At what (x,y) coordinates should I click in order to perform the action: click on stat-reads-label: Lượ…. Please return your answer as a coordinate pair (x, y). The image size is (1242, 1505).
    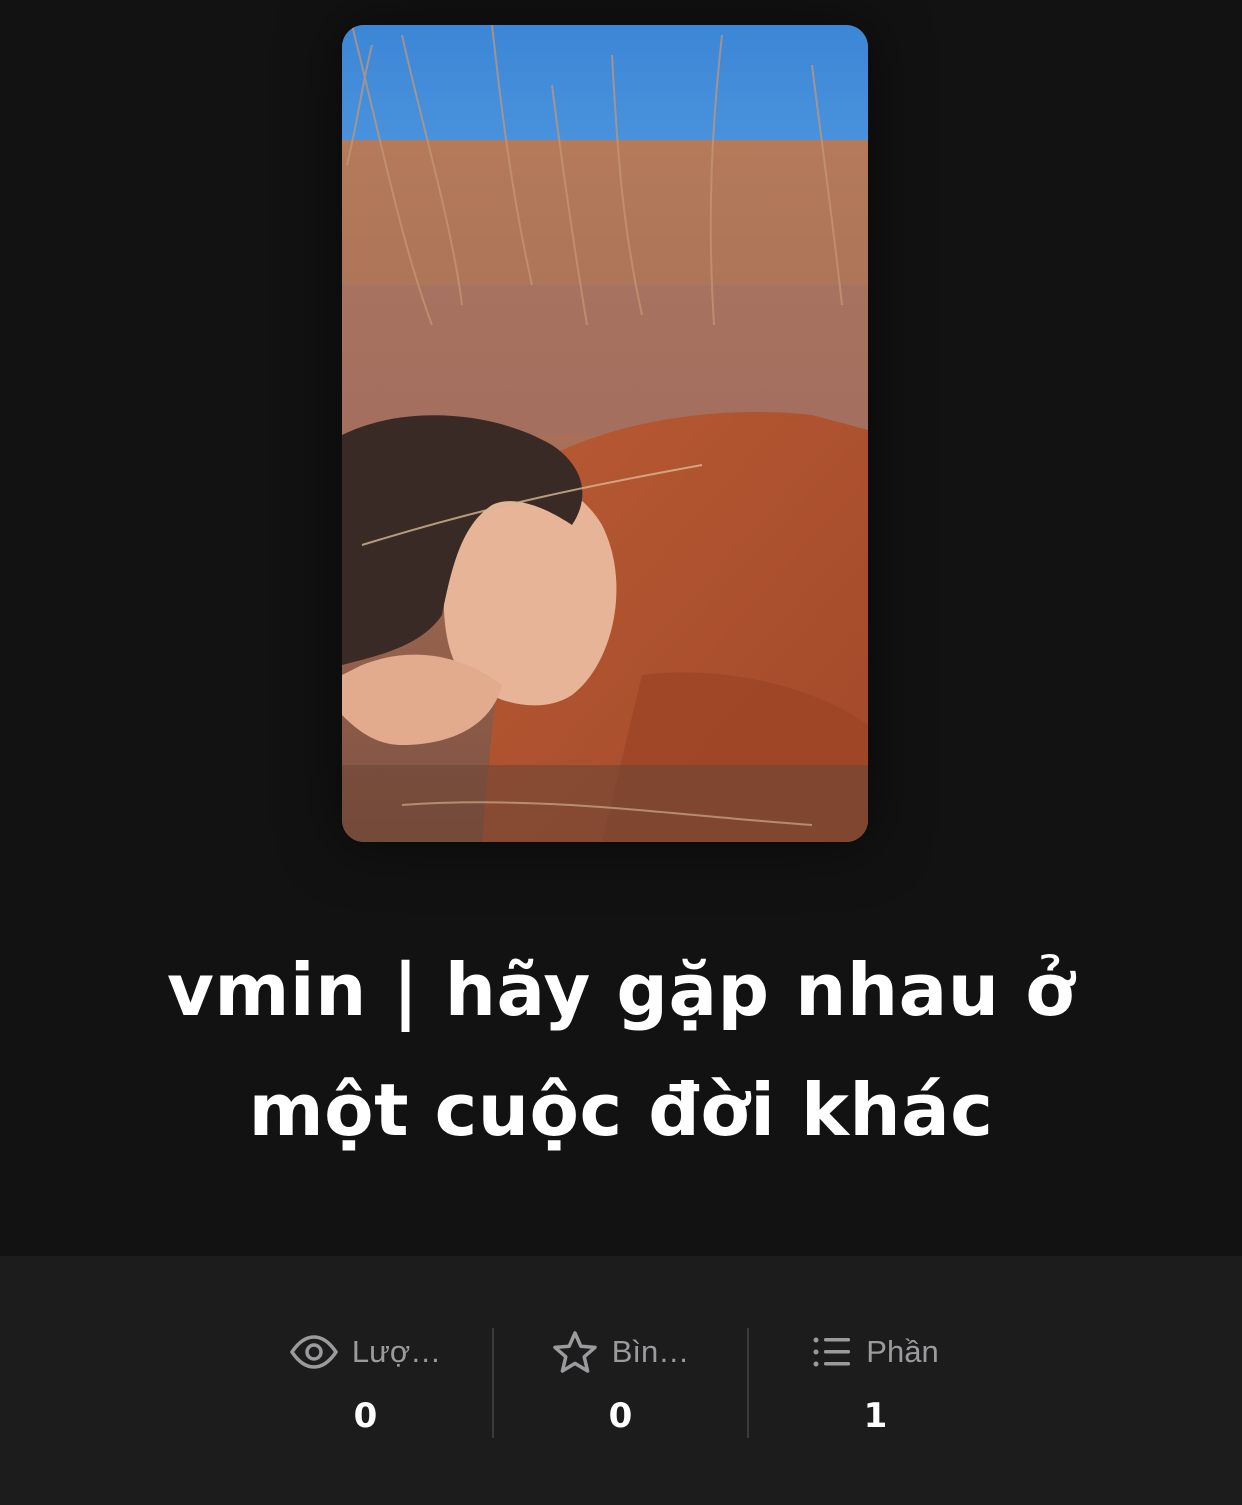
    Looking at the image, I should click on (396, 1351).